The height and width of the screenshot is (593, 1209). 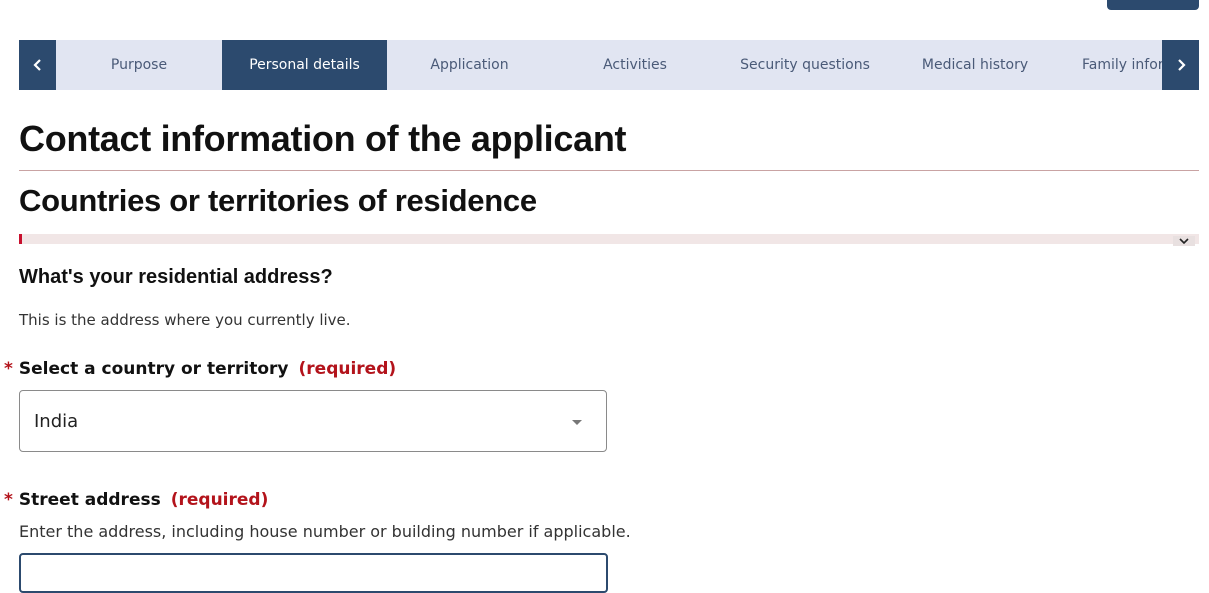 I want to click on tab-application: Application, so click(x=469, y=65).